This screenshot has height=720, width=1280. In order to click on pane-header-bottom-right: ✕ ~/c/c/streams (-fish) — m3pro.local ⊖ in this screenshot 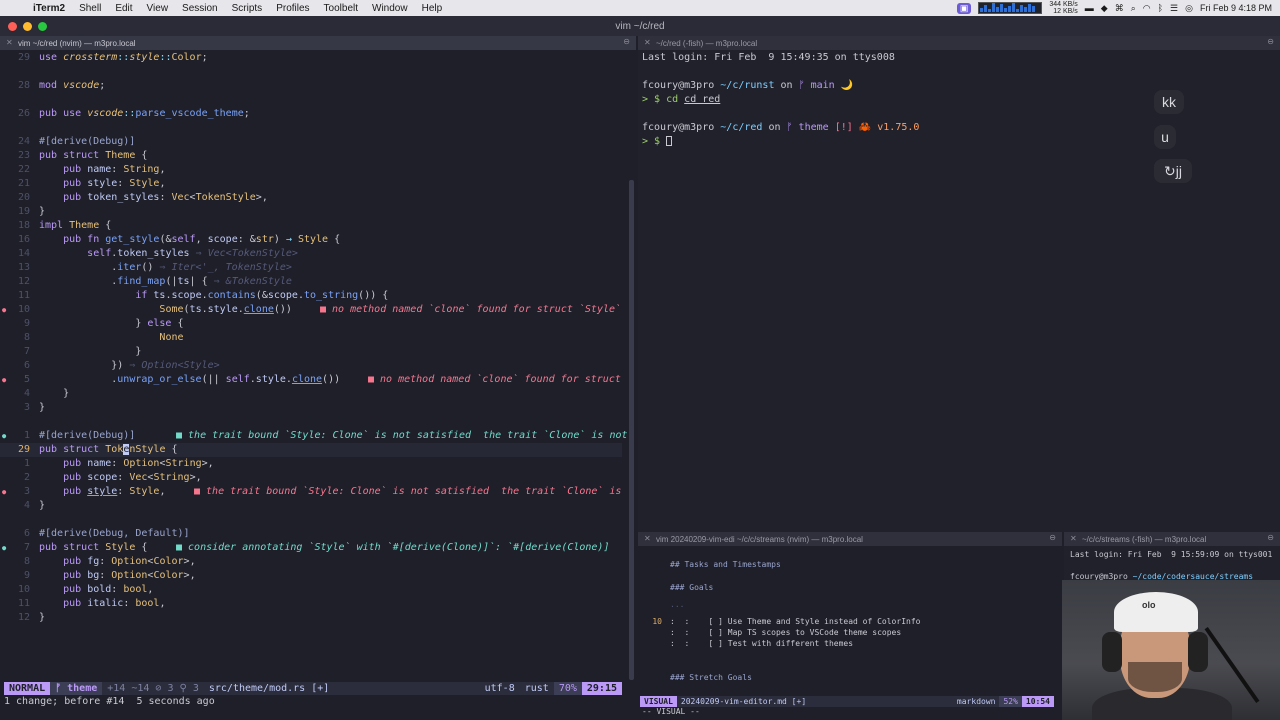, I will do `click(1172, 539)`.